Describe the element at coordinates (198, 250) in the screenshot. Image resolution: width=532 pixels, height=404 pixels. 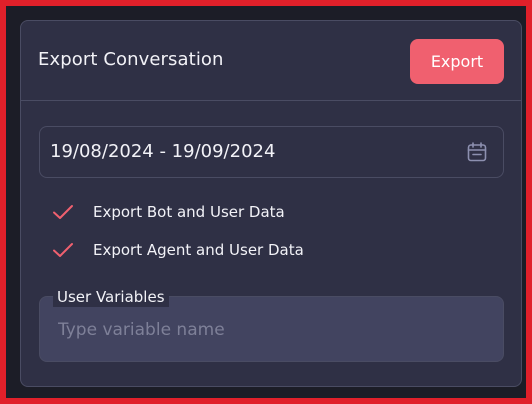
I see `option-label: Export Agent and User Data` at that location.